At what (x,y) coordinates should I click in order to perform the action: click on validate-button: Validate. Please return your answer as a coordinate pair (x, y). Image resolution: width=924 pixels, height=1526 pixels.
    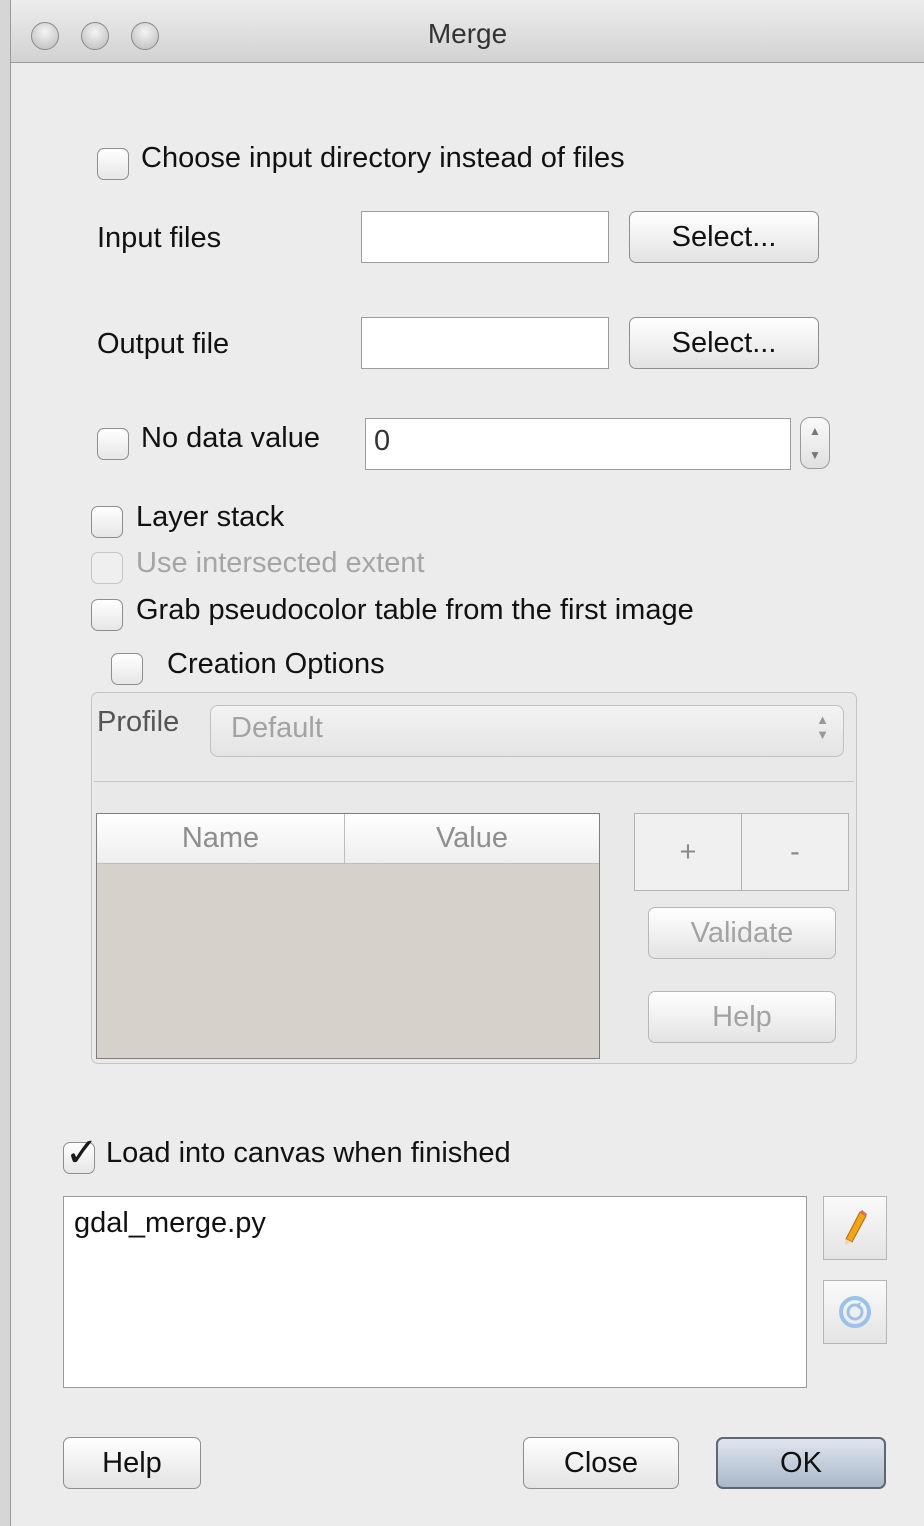
    Looking at the image, I should click on (742, 933).